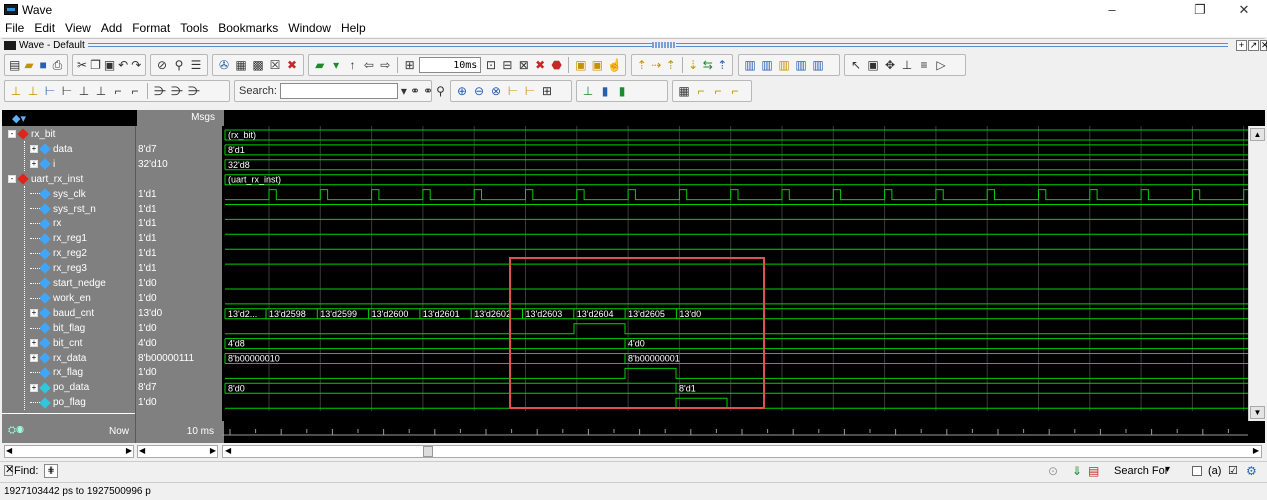 Image resolution: width=1267 pixels, height=500 pixels. What do you see at coordinates (123, 65) in the screenshot?
I see `undo-icon: ↶` at bounding box center [123, 65].